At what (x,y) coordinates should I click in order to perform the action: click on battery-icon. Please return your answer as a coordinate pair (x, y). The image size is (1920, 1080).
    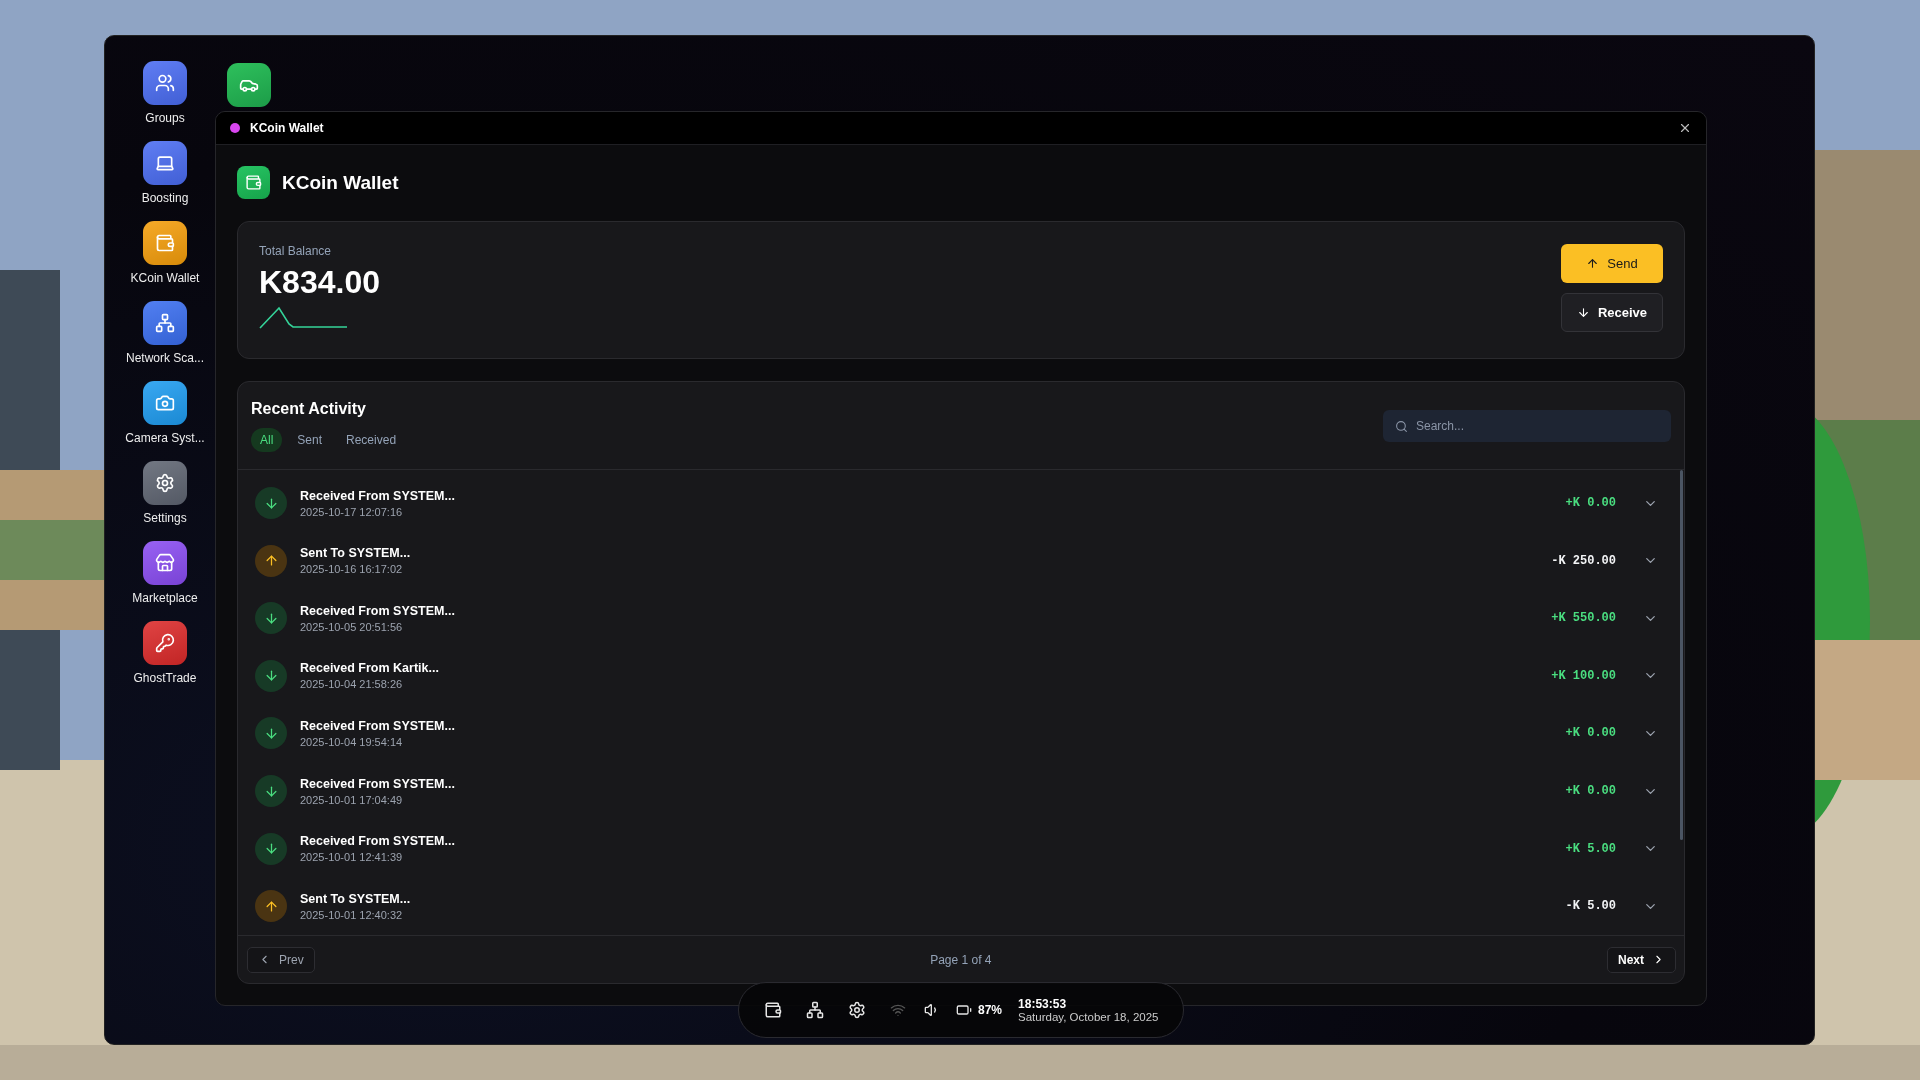
    Looking at the image, I should click on (964, 1010).